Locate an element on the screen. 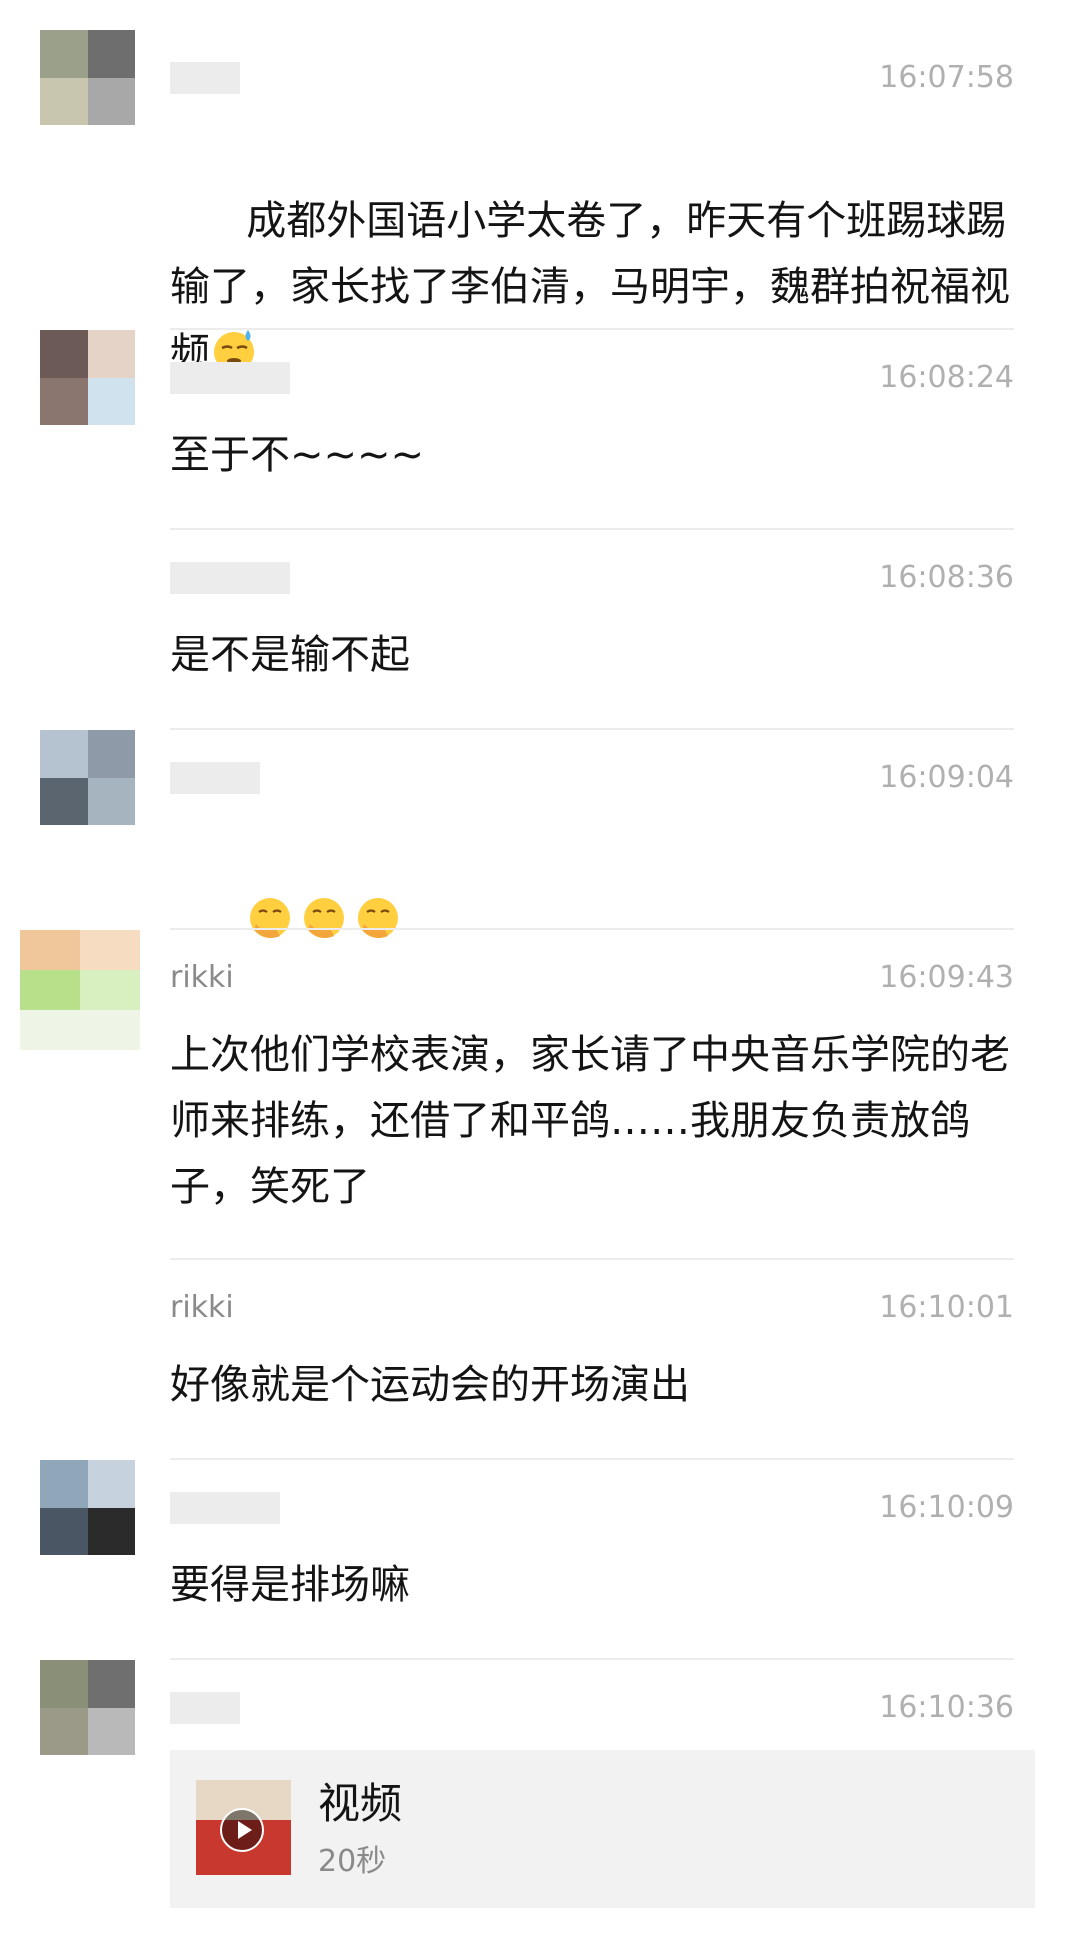  play-icon is located at coordinates (242, 1830).